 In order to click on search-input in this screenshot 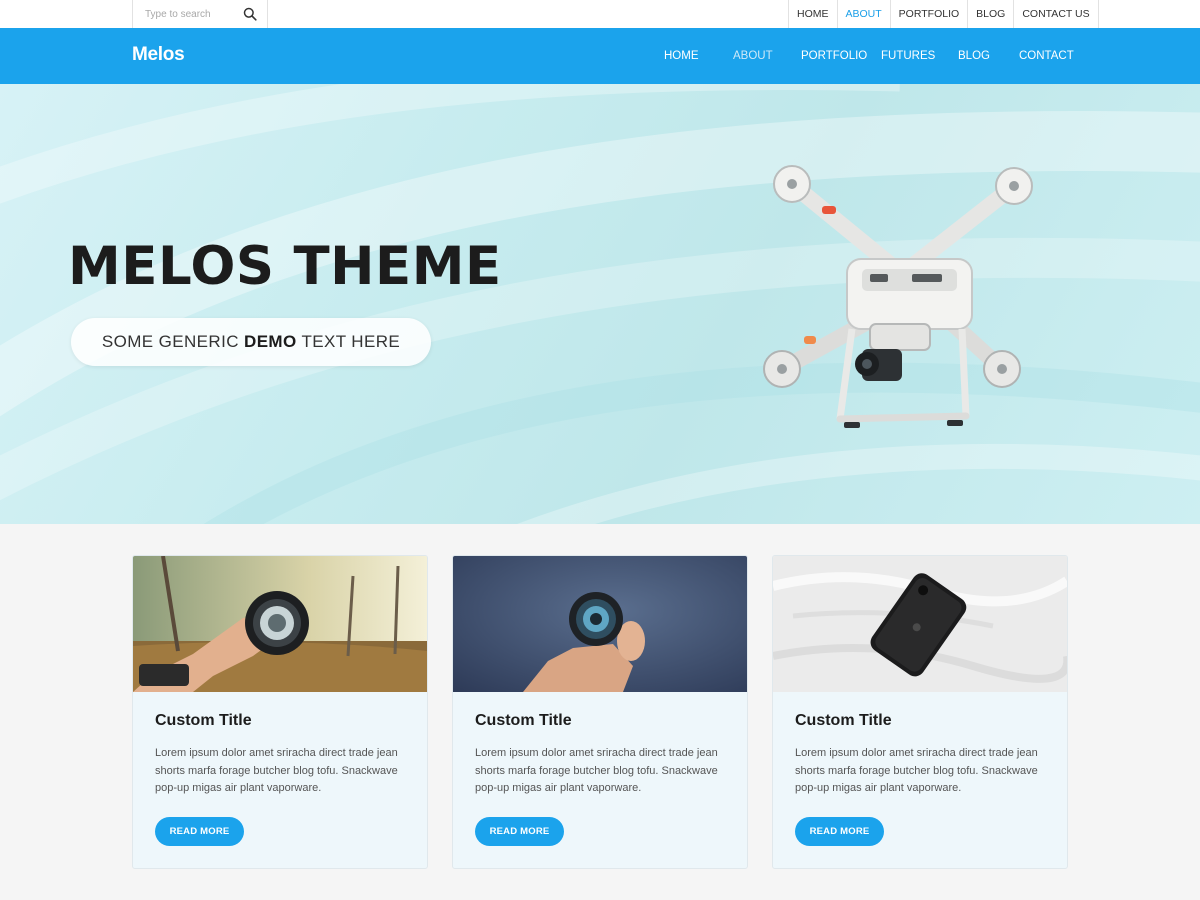, I will do `click(183, 14)`.